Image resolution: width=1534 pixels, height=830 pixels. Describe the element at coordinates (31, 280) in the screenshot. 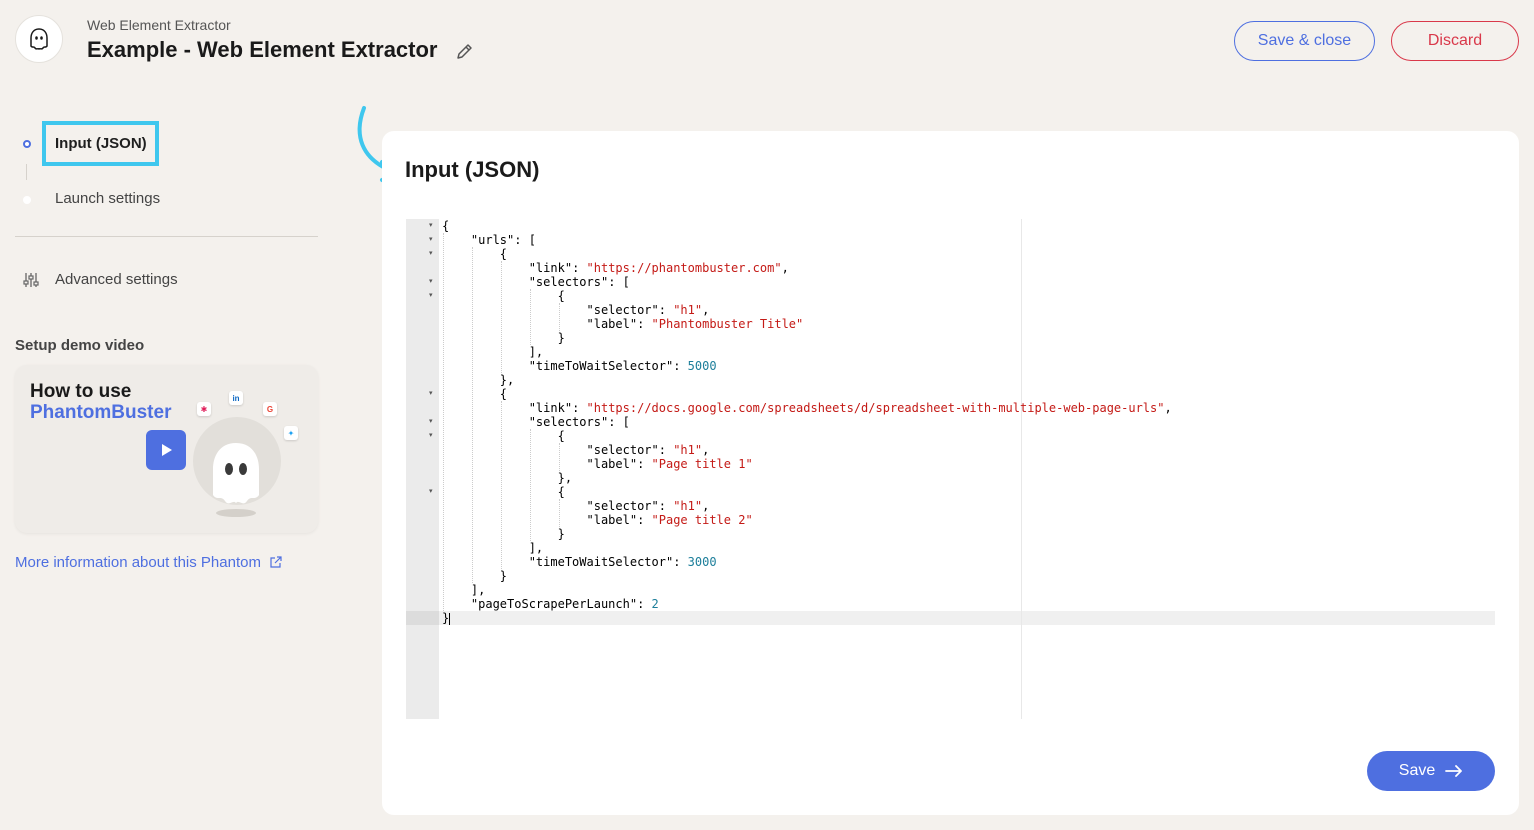

I see `sliders-icon` at that location.